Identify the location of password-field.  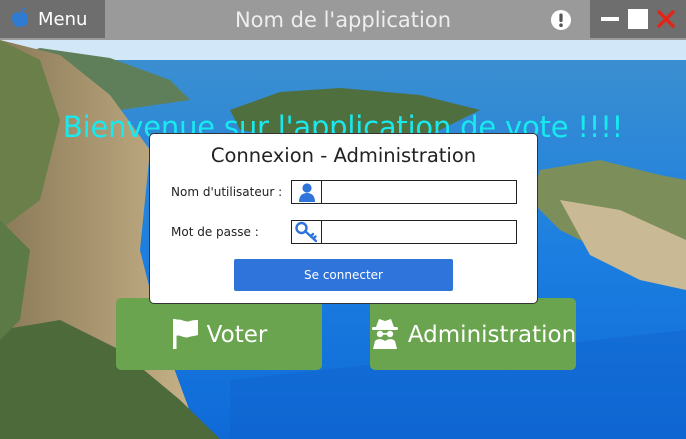
(404, 232).